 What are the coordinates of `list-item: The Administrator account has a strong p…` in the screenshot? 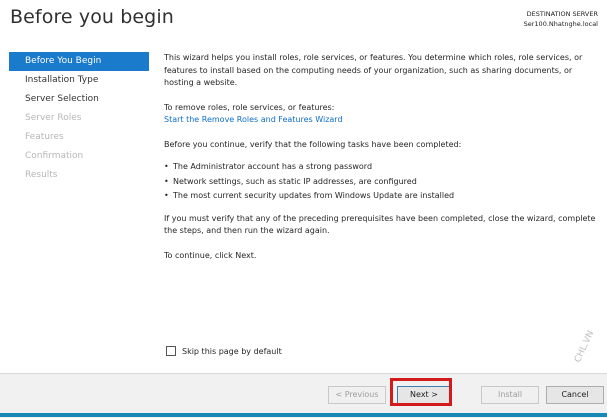 It's located at (380, 167).